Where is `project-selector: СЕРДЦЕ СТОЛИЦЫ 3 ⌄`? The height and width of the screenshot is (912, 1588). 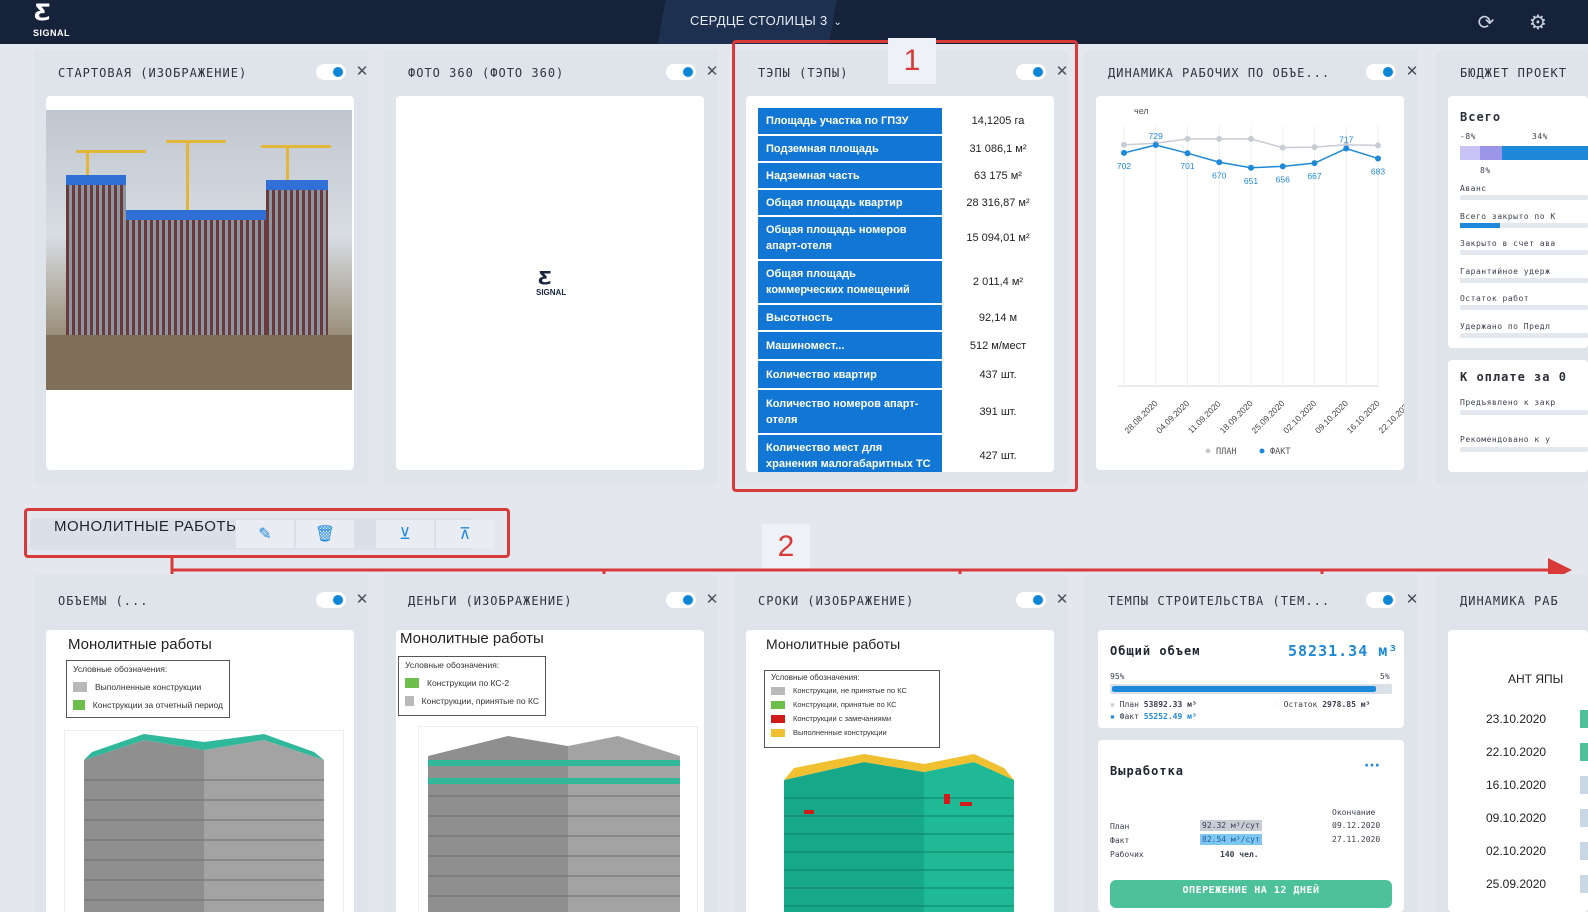 project-selector: СЕРДЦЕ СТОЛИЦЫ 3 ⌄ is located at coordinates (766, 20).